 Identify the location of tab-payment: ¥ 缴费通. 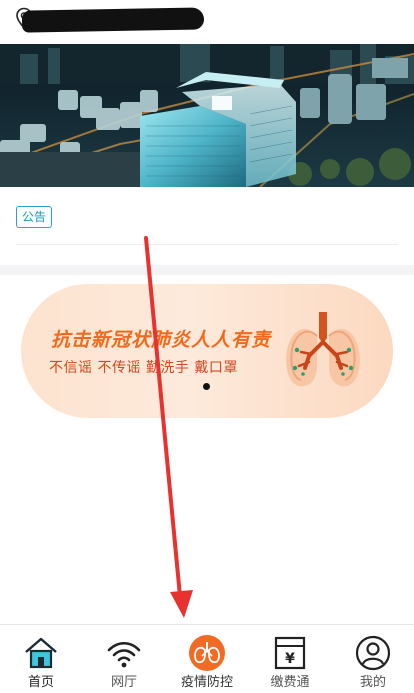
(290, 659).